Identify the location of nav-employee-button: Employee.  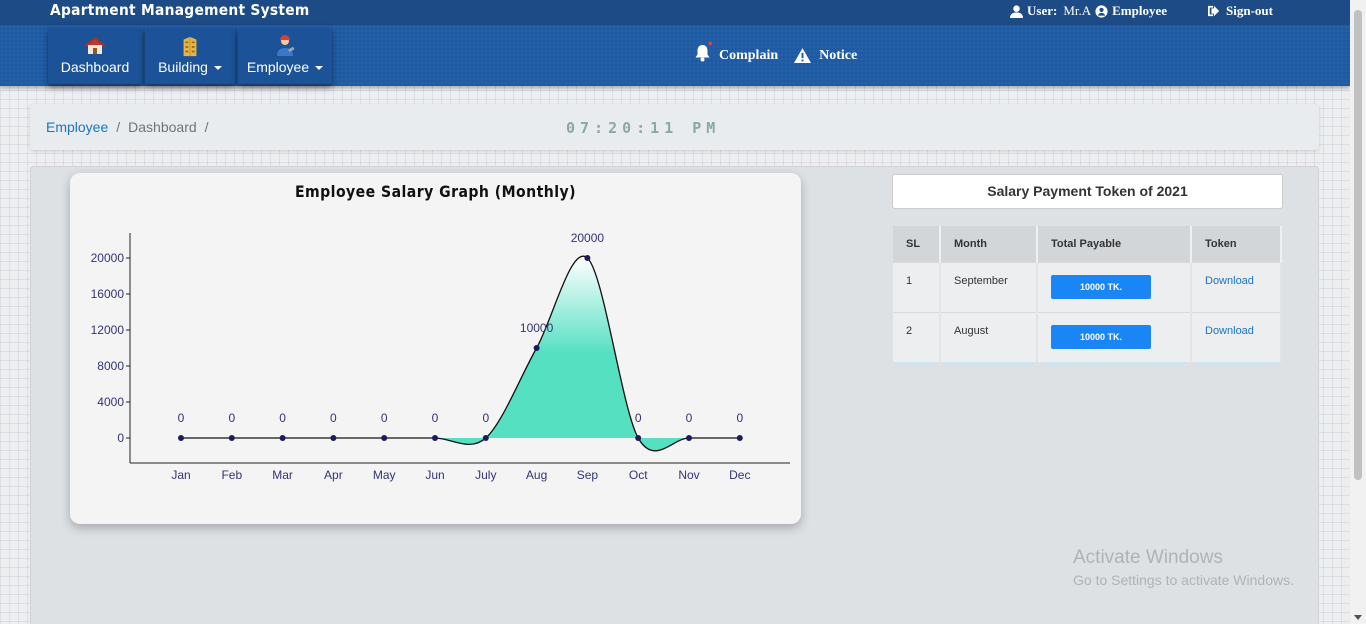
(285, 56).